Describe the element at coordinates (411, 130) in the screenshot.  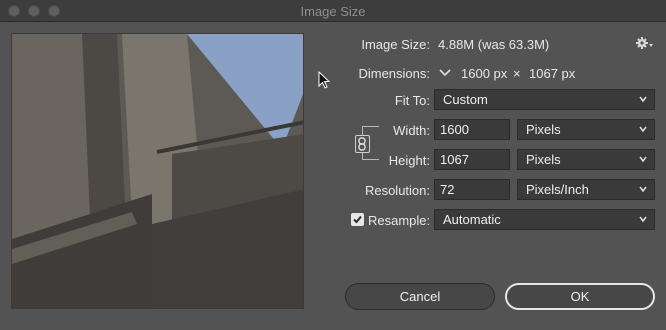
I see `width-label: Width:` at that location.